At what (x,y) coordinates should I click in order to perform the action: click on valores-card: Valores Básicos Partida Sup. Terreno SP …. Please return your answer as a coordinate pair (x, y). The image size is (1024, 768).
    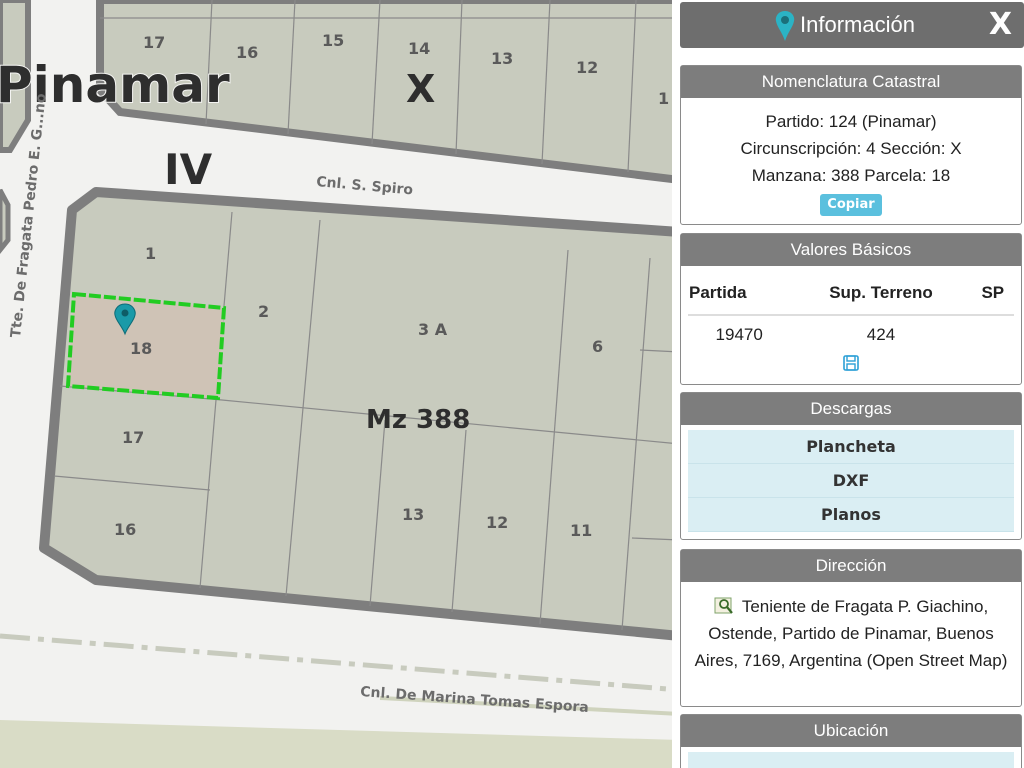
    Looking at the image, I should click on (851, 309).